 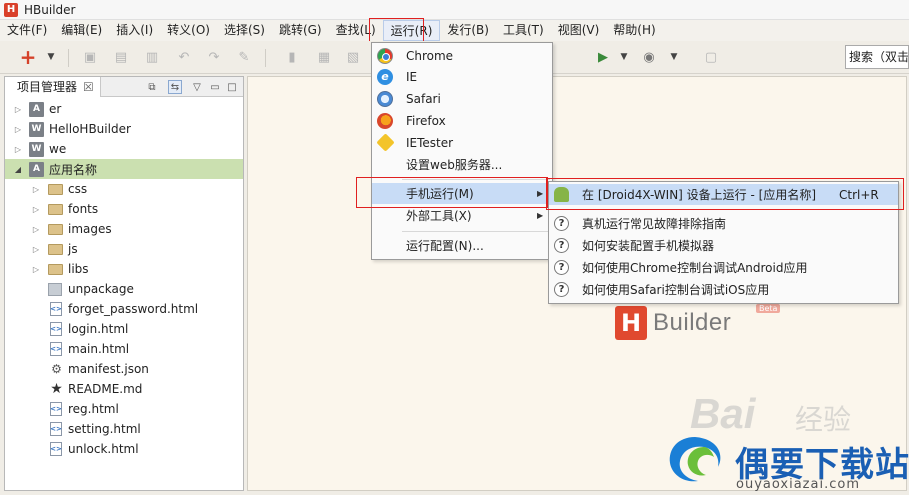 I want to click on tree-file: <> login.html, so click(x=124, y=329).